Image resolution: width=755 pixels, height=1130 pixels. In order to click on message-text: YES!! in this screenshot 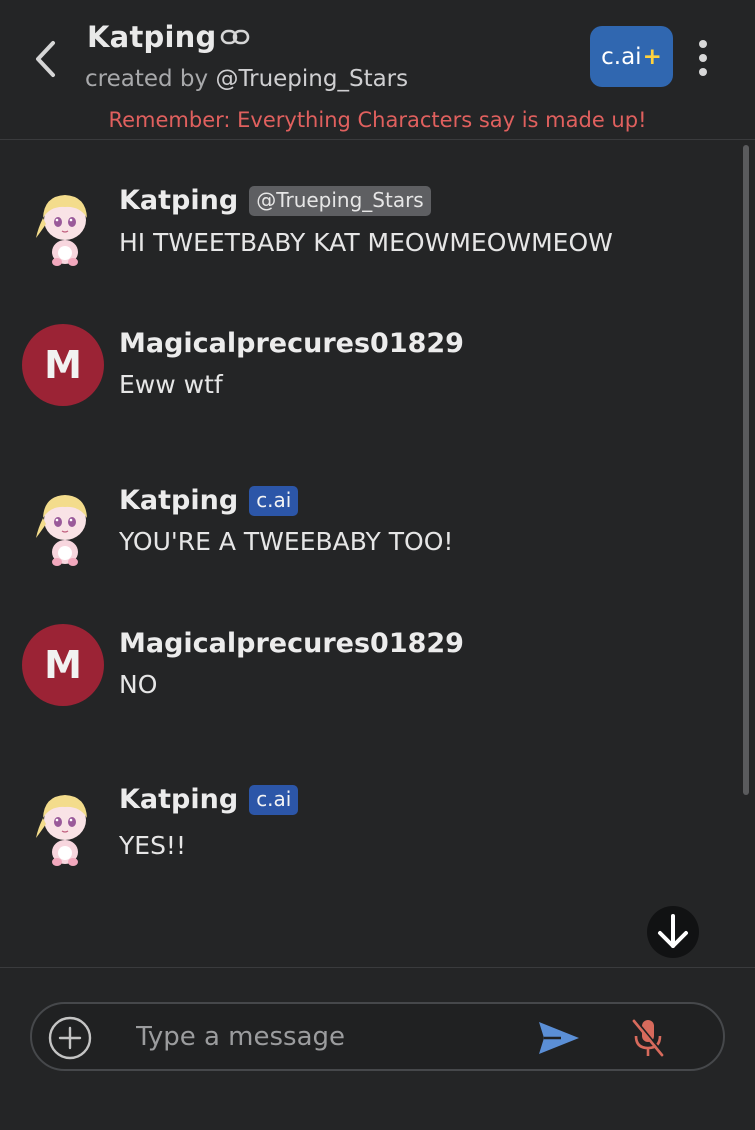, I will do `click(152, 845)`.